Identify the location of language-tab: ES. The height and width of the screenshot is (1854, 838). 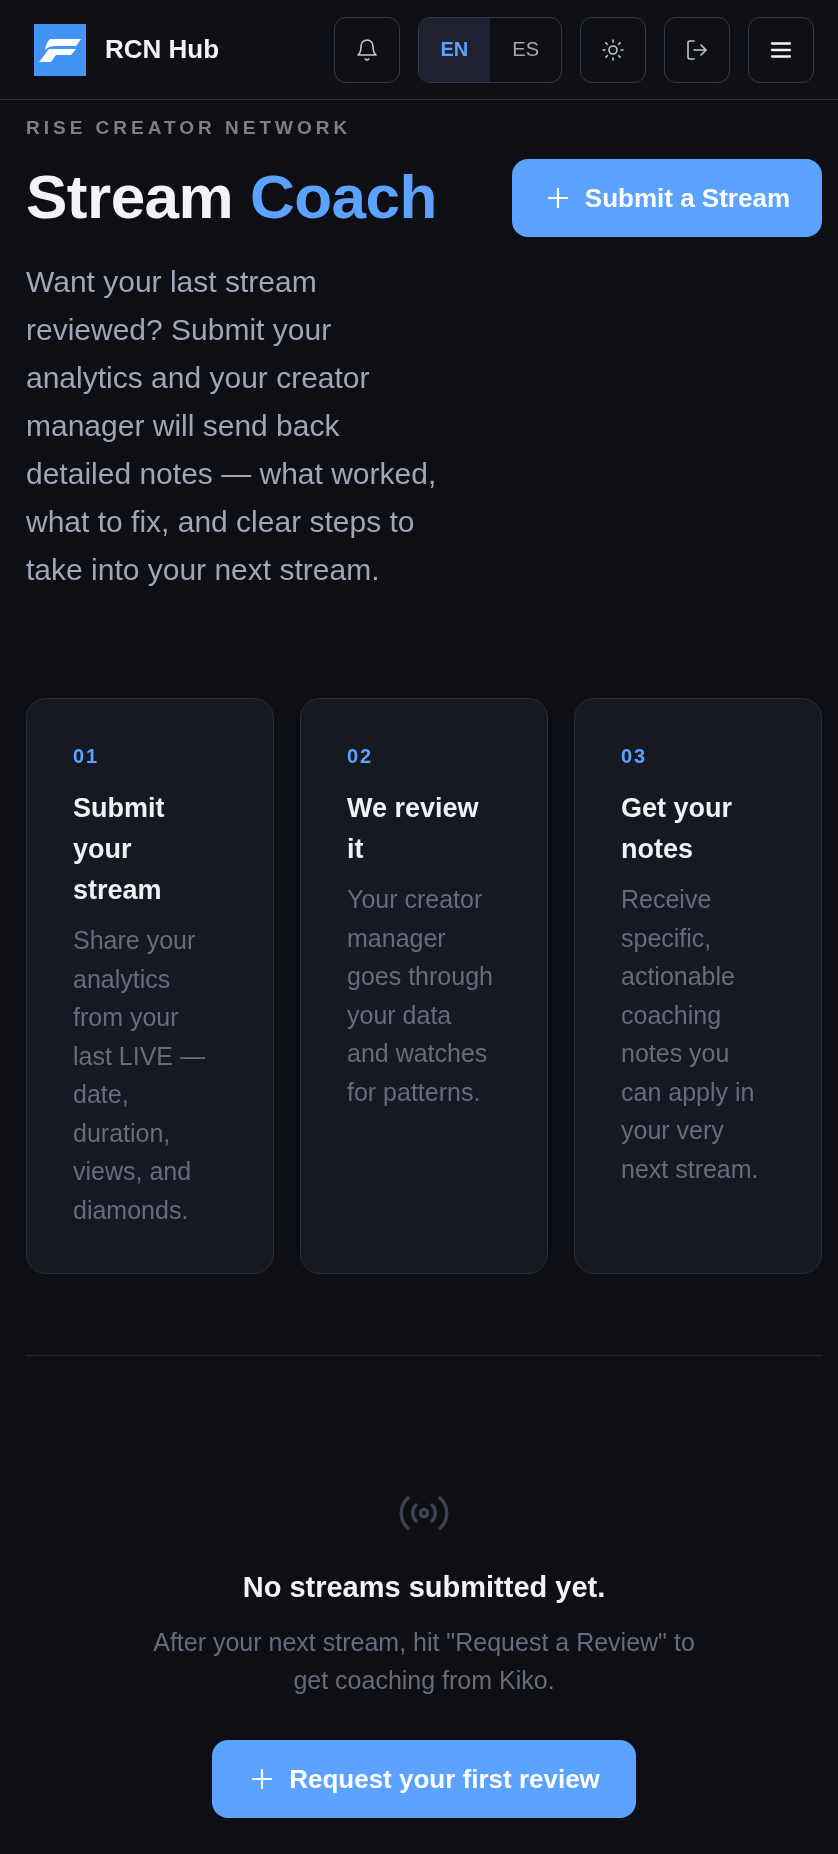
(525, 49).